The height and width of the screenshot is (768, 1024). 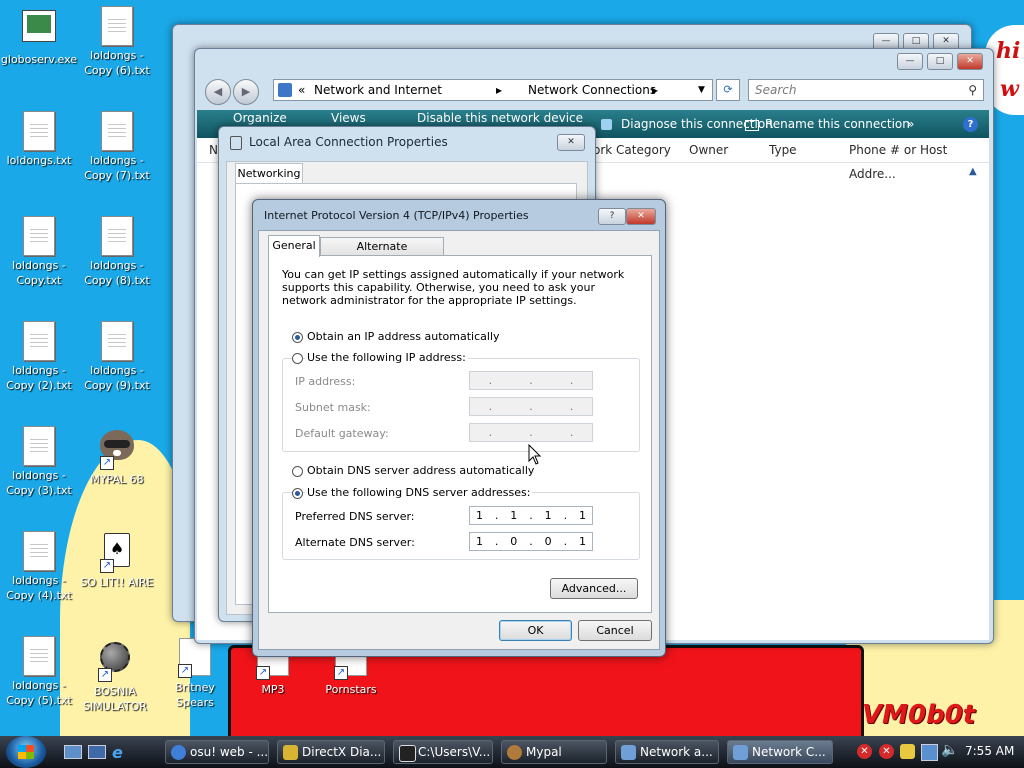 I want to click on desktop-icon-loldongs-copy-3: loldongs - Copy (3).txt, so click(x=39, y=462).